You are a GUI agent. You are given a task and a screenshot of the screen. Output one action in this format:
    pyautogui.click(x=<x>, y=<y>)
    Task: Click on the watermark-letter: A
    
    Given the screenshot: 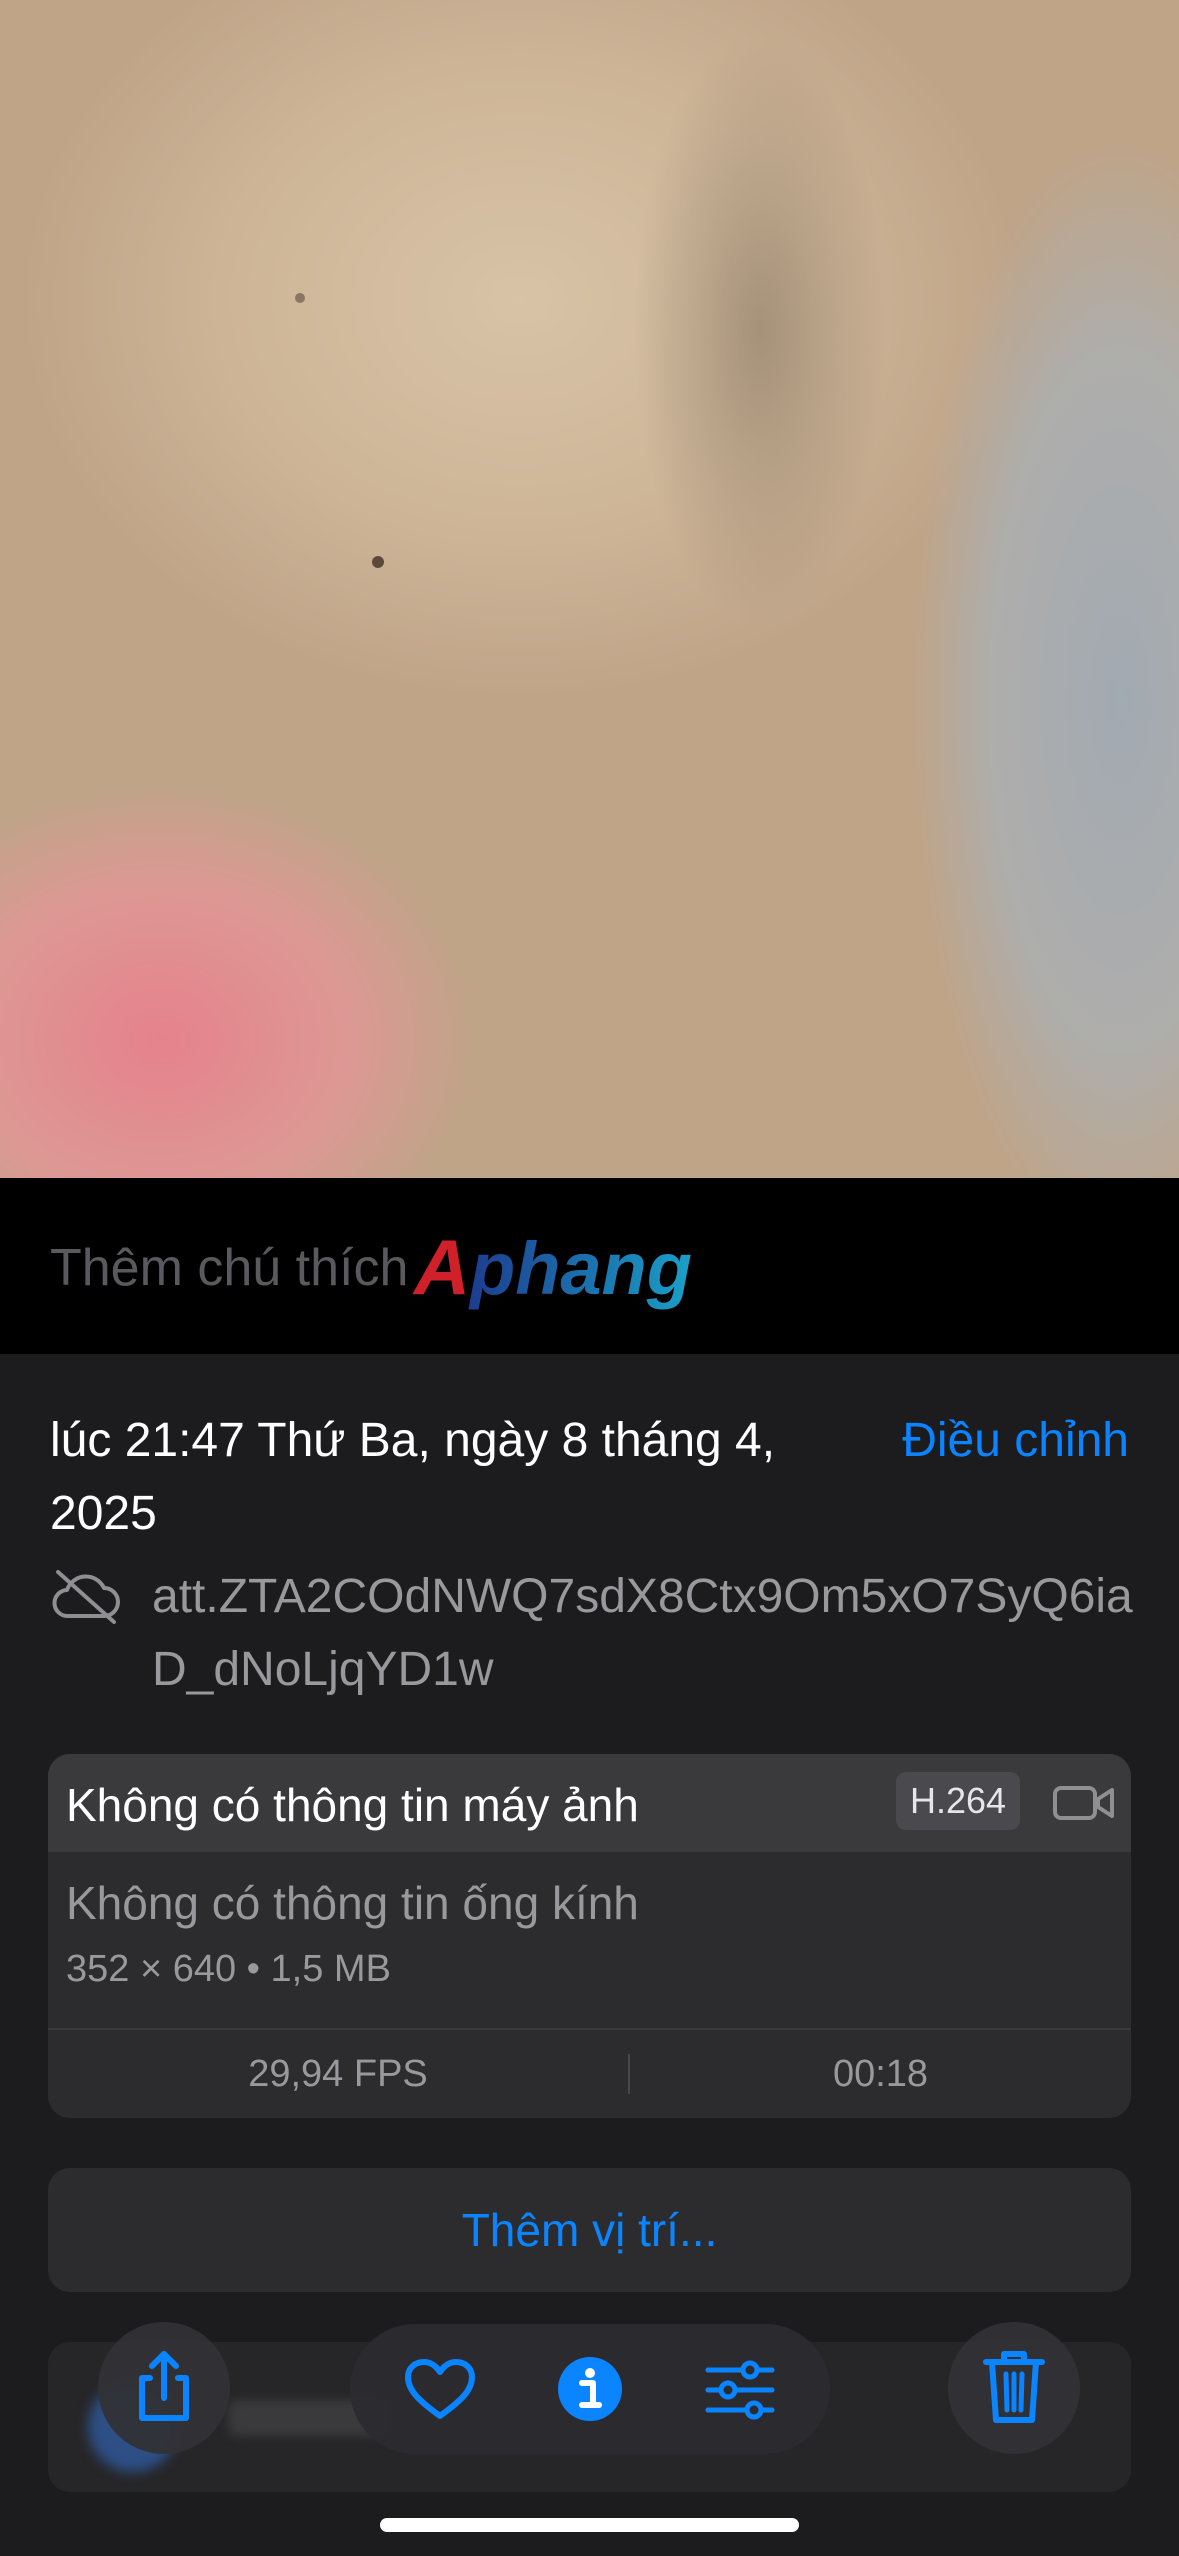 What is the action you would take?
    pyautogui.click(x=441, y=1269)
    